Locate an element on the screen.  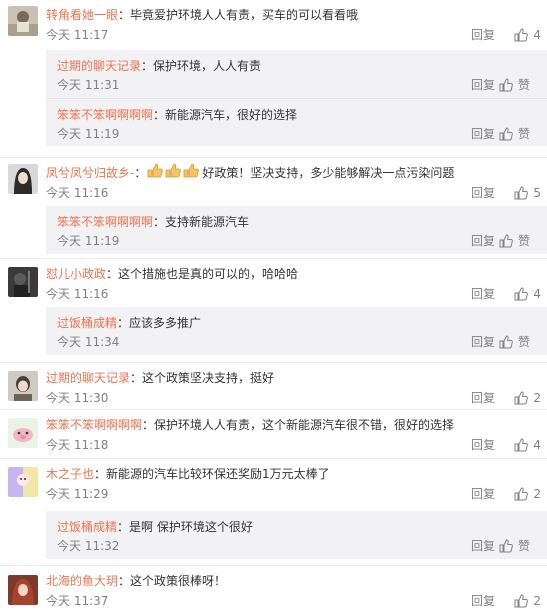
comment-line: 过期的聊天记录：这个政策坚决支持，挺好 is located at coordinates (160, 378).